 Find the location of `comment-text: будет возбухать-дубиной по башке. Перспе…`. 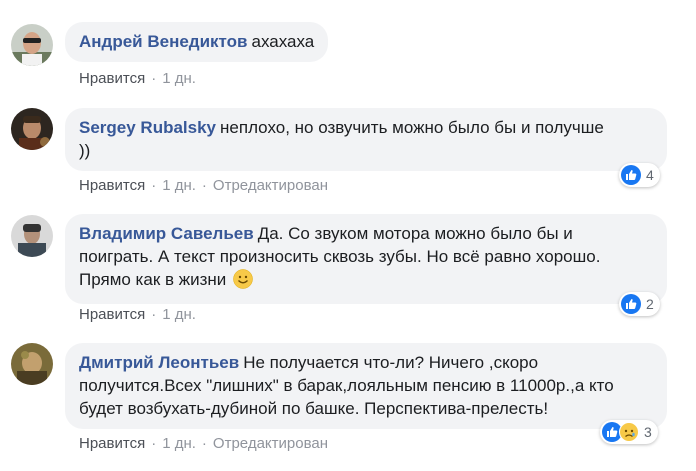

comment-text: будет возбухать-дубиной по башке. Перспе… is located at coordinates (314, 408).